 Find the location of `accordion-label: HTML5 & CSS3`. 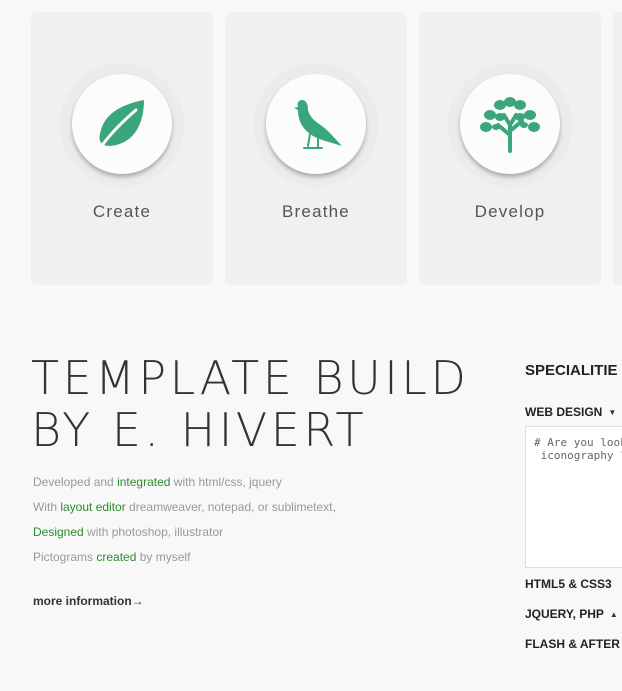

accordion-label: HTML5 & CSS3 is located at coordinates (568, 584).